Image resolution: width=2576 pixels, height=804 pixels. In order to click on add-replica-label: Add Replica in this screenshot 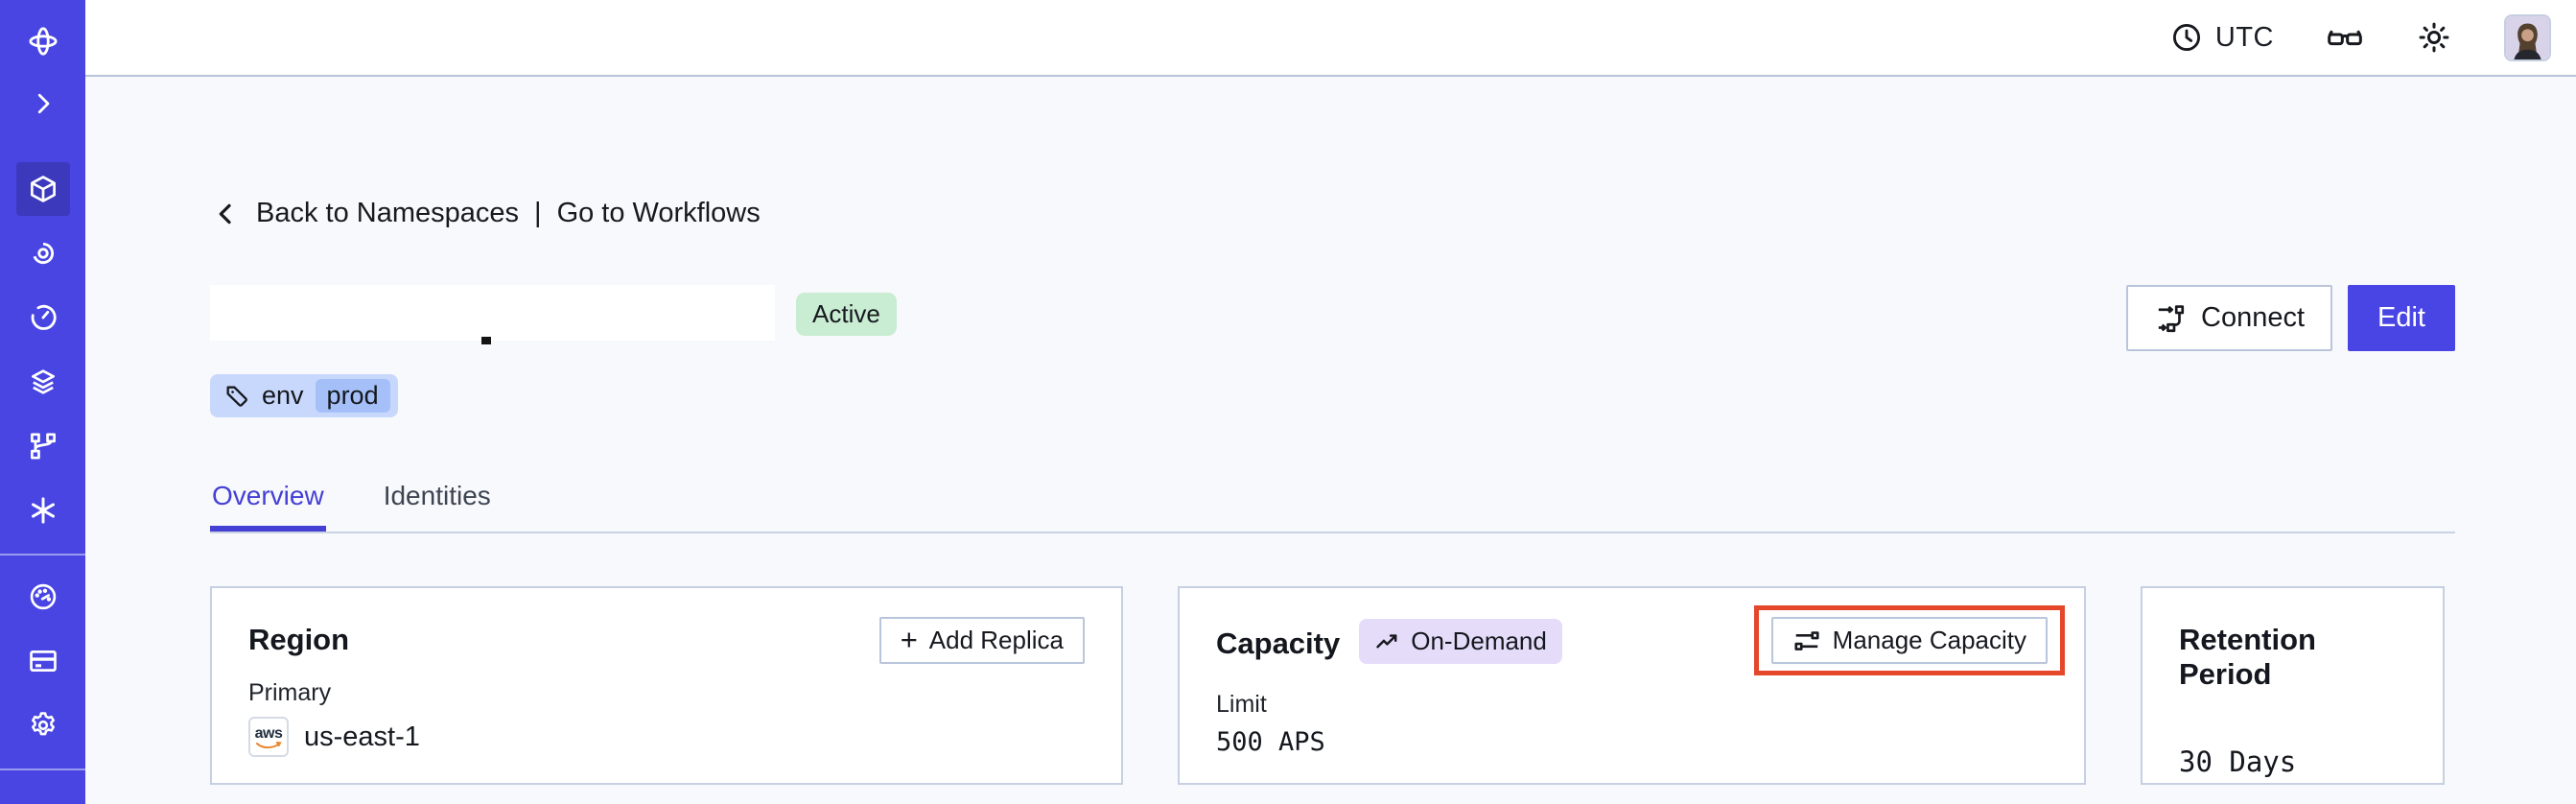, I will do `click(996, 640)`.